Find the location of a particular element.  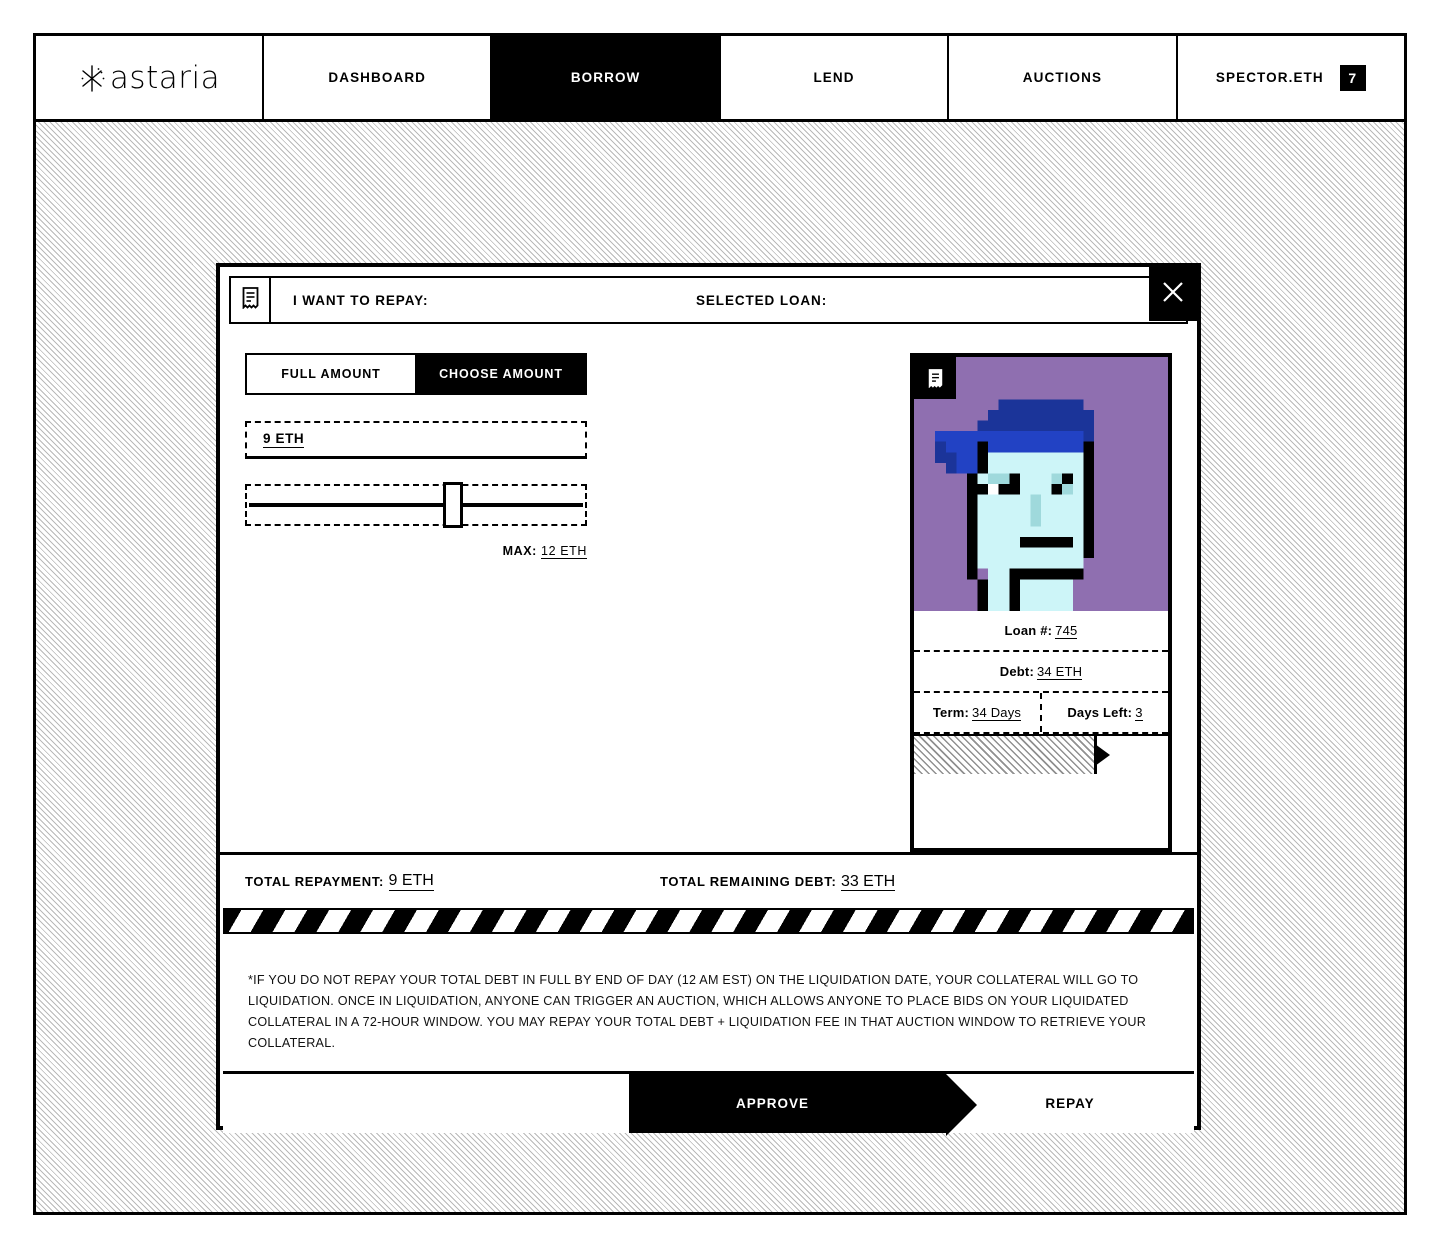

loan-progress-bar is located at coordinates (1041, 754).